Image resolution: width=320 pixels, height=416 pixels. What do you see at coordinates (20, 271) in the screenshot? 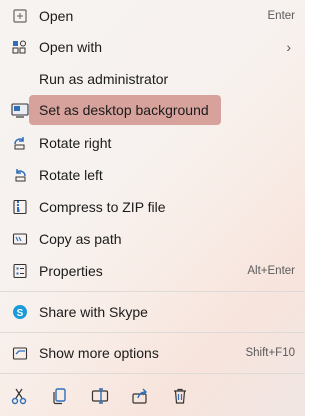
I see `properties-icon` at bounding box center [20, 271].